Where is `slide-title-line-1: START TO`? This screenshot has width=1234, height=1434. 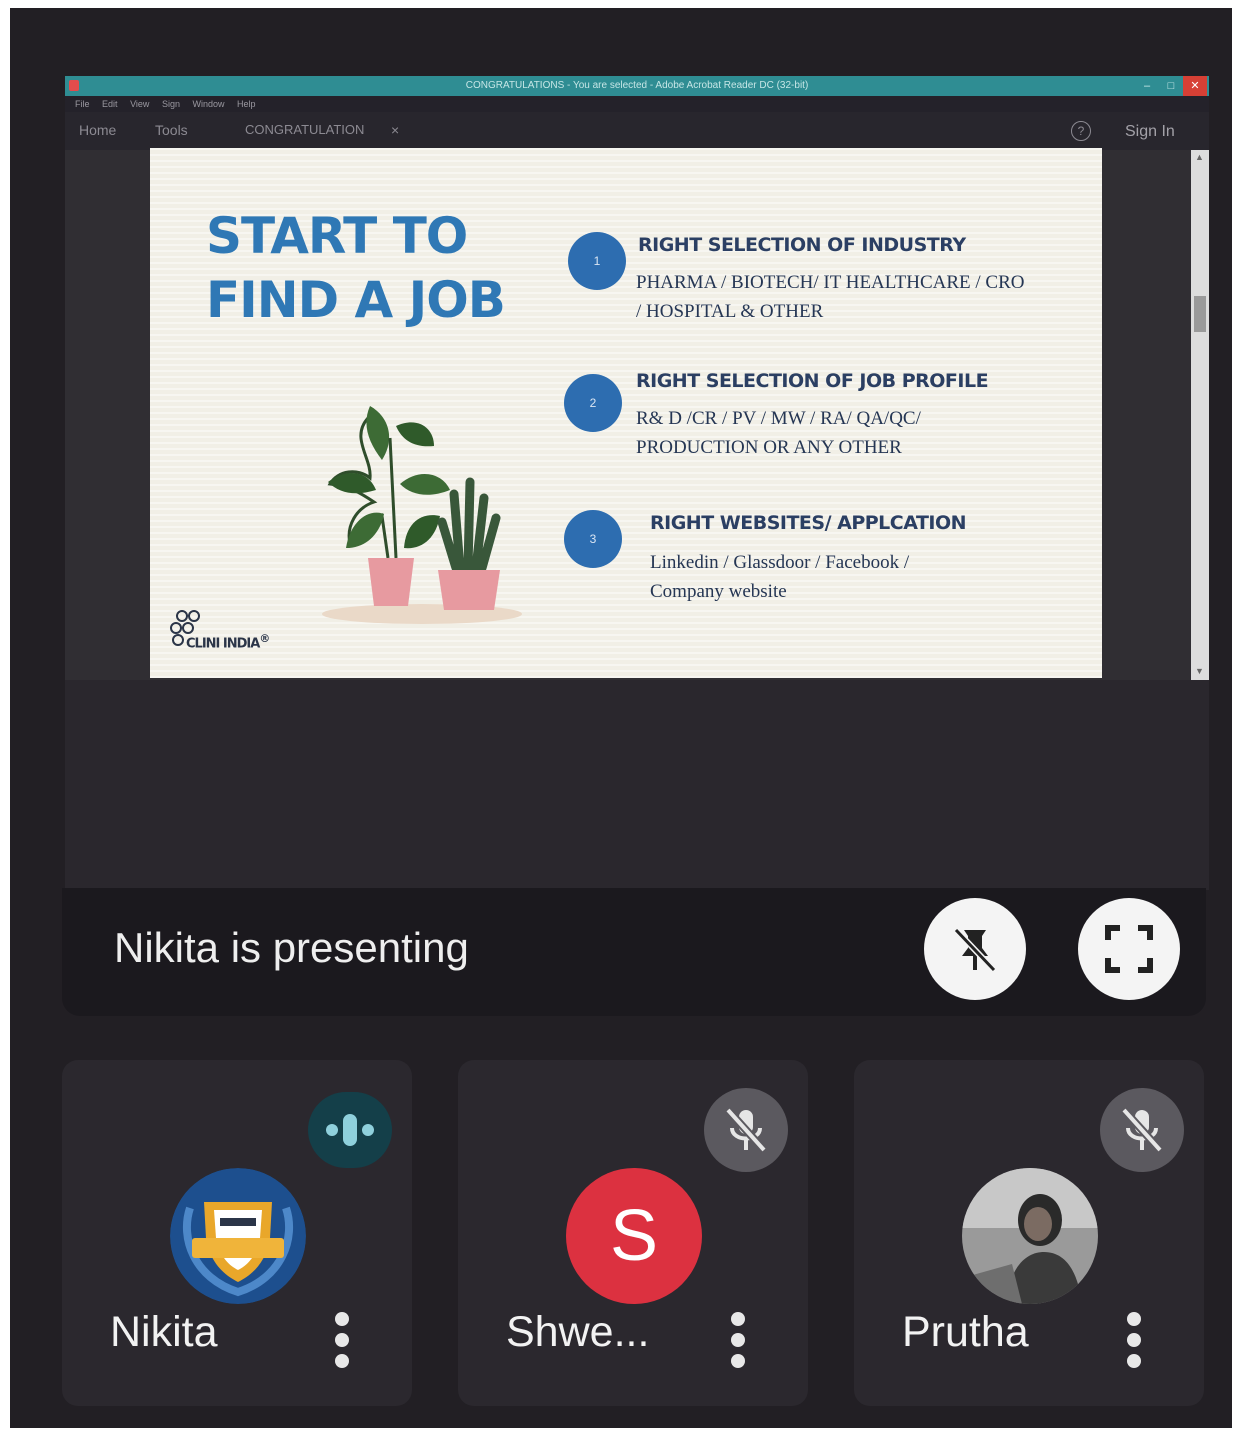
slide-title-line-1: START TO is located at coordinates (337, 236).